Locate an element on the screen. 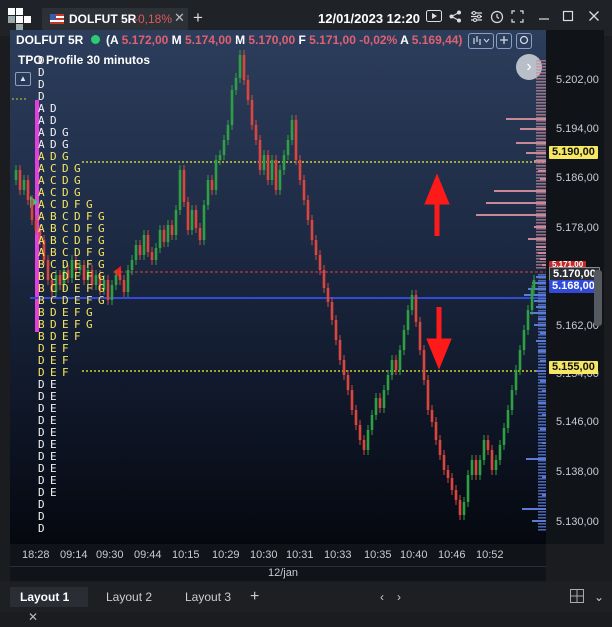 The height and width of the screenshot is (627, 612). time-tick-label: 10:52 is located at coordinates (490, 555).